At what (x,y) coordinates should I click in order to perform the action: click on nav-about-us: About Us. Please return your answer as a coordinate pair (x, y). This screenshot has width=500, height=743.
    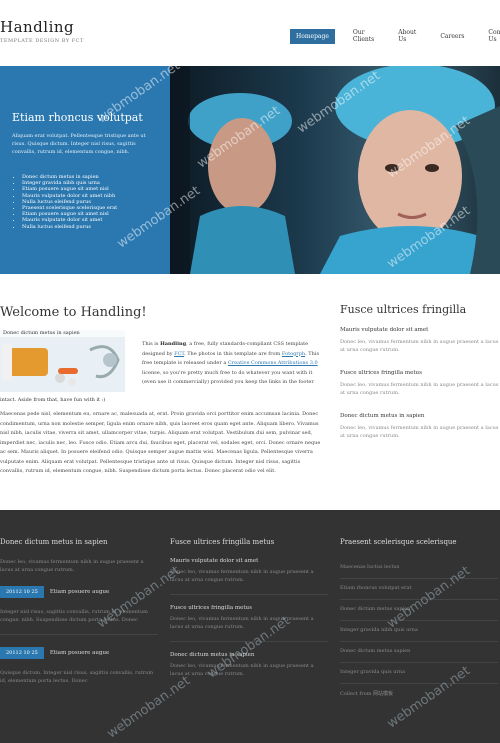
    Looking at the image, I should click on (407, 36).